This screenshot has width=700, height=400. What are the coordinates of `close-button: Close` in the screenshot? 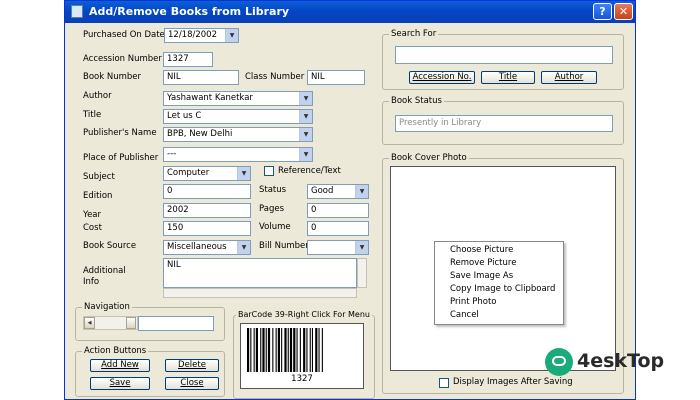 It's located at (192, 383).